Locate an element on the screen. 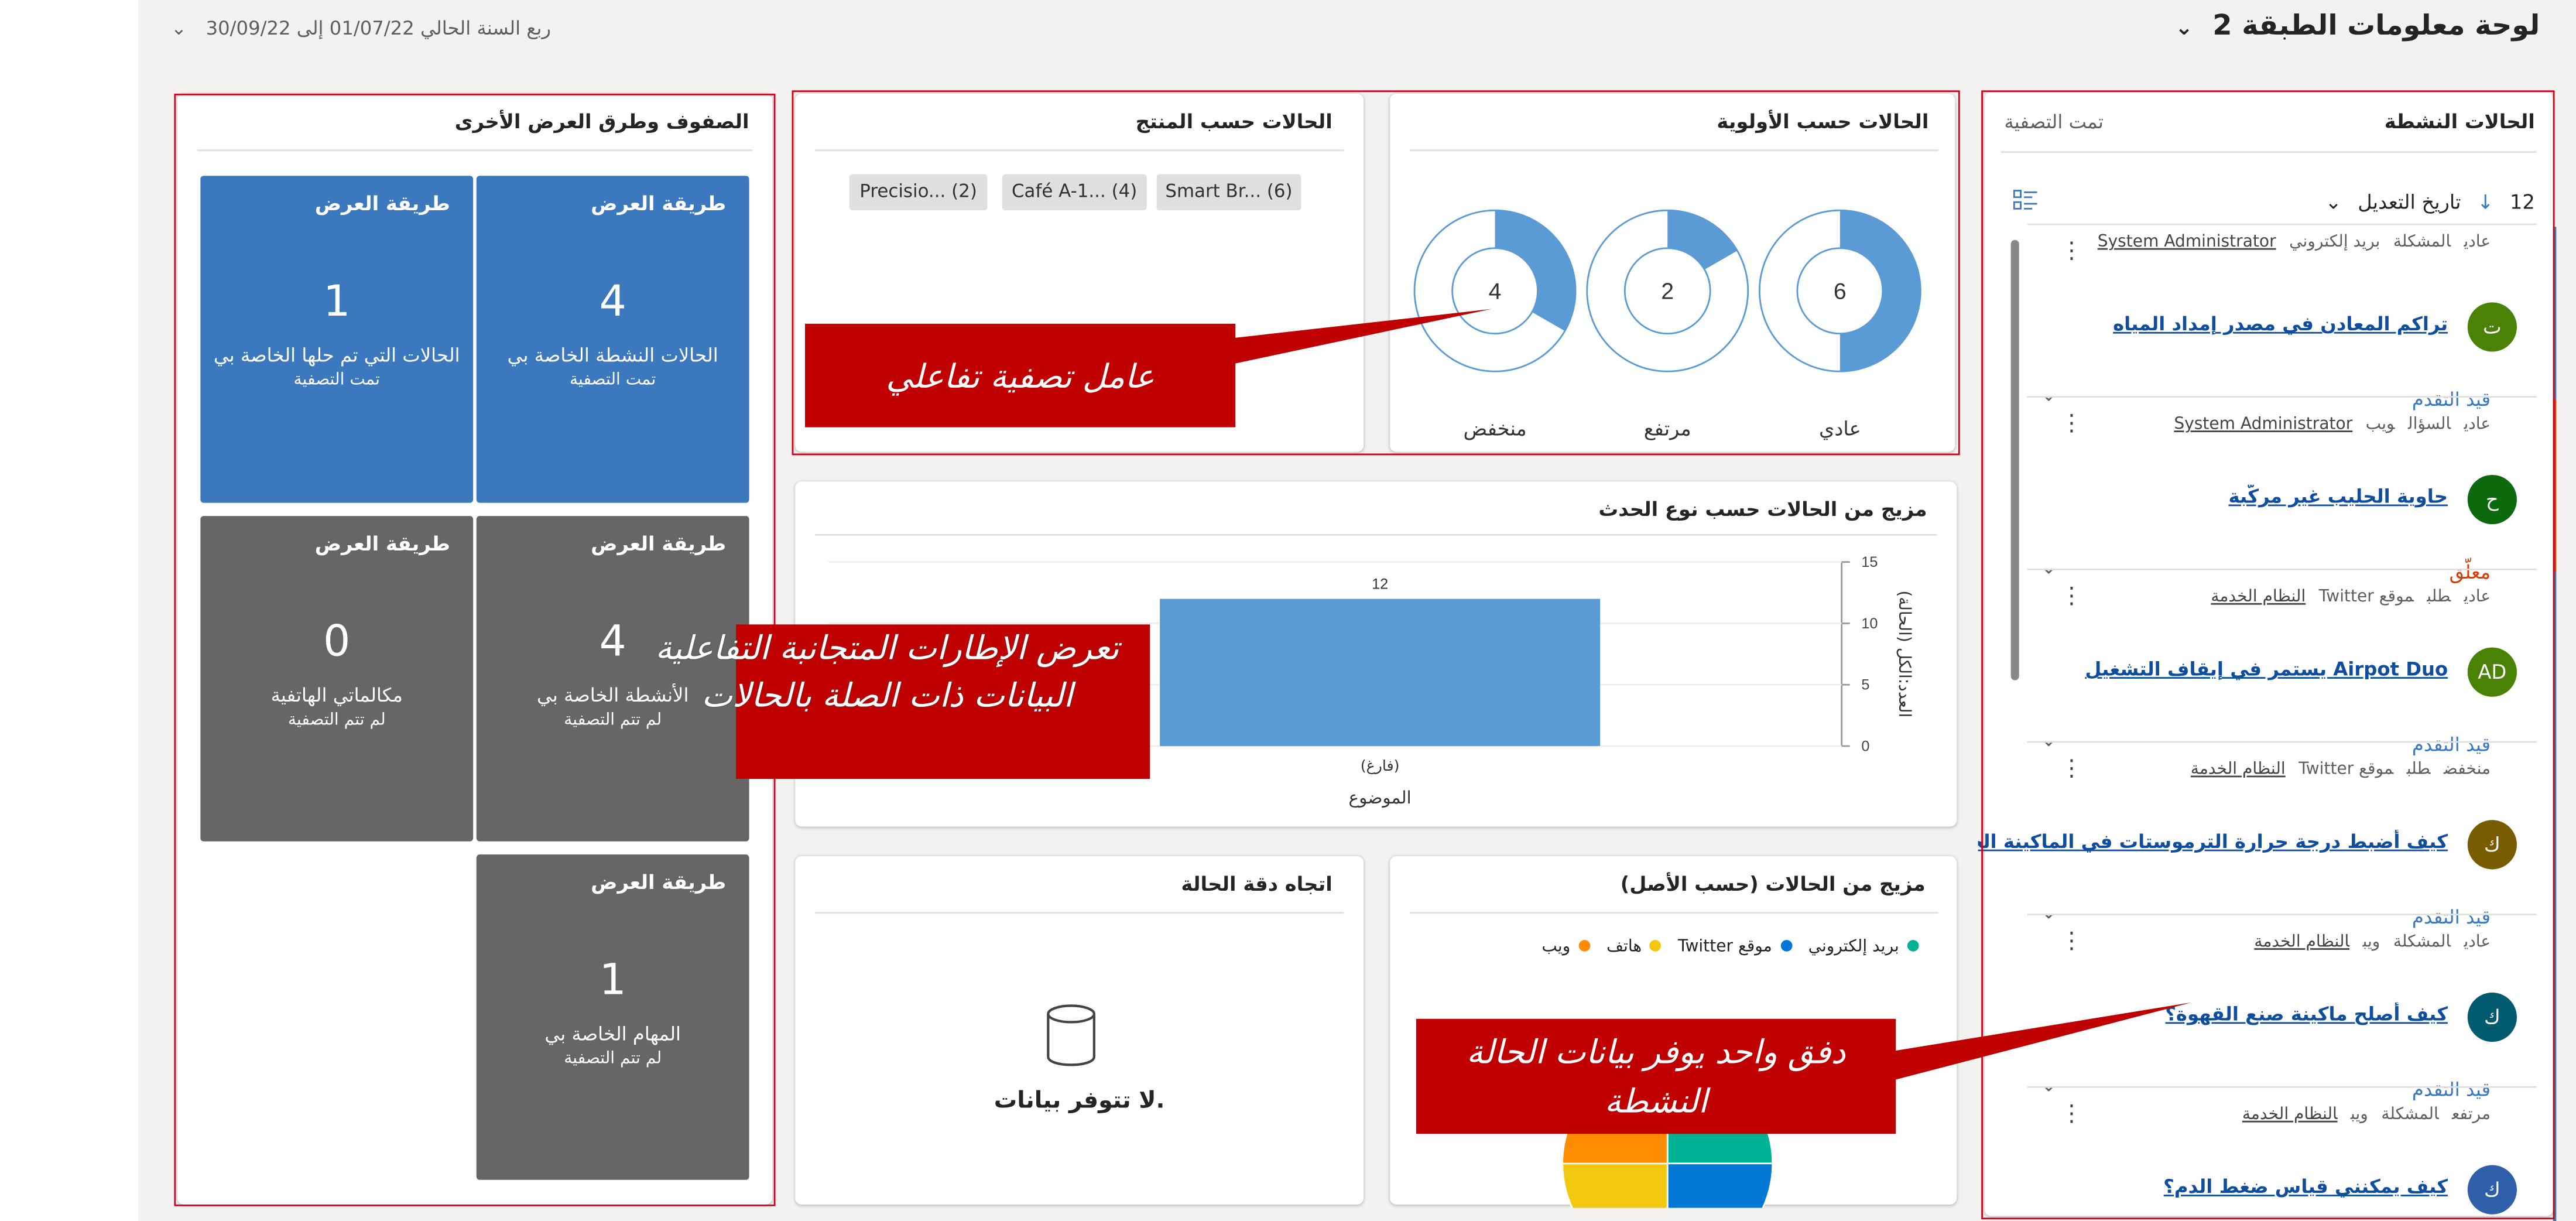 The height and width of the screenshot is (1221, 2576). callout-single-stream: دفق واحد يوفر بيانات الحالة النشطة is located at coordinates (1656, 1076).